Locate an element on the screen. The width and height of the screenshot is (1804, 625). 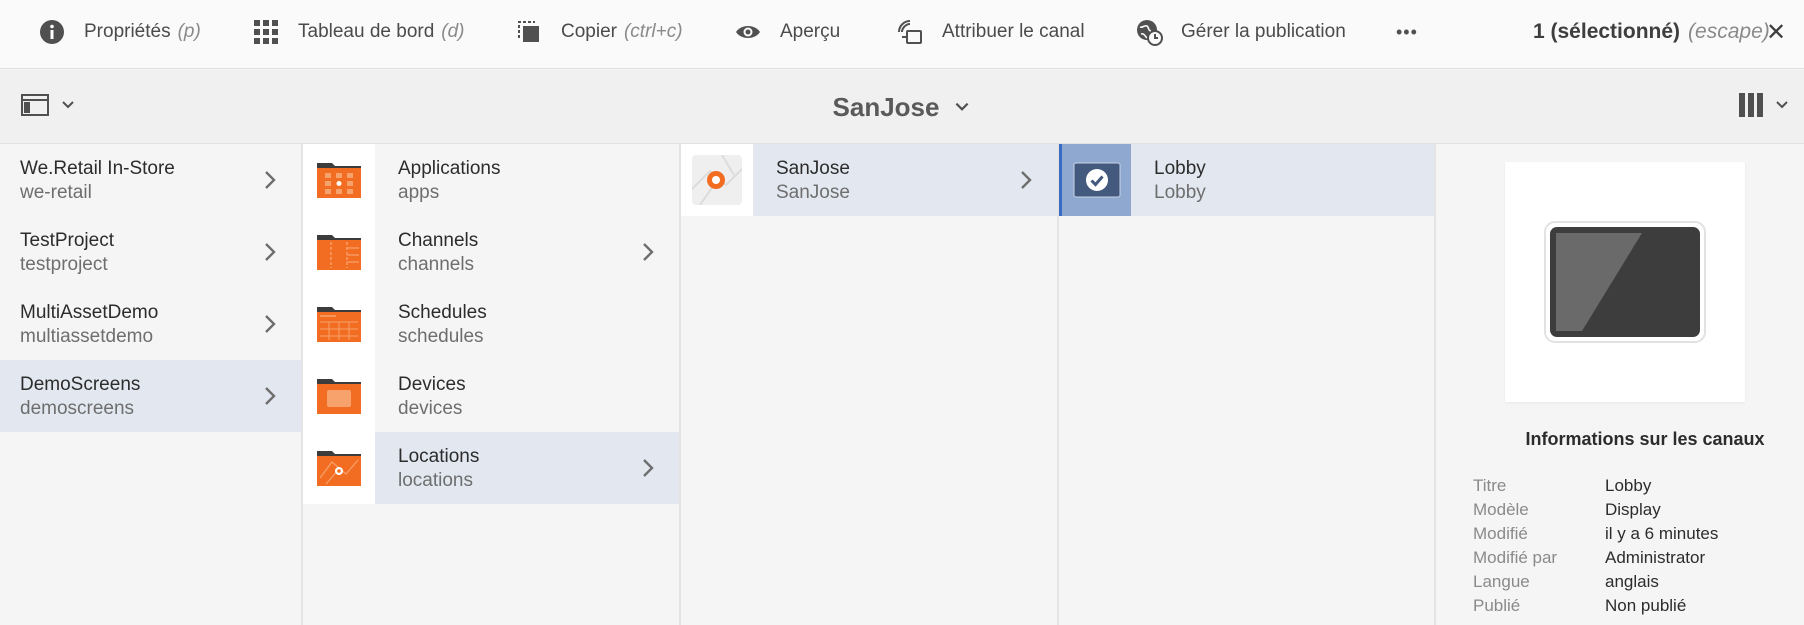
location-map-icon is located at coordinates (717, 180).